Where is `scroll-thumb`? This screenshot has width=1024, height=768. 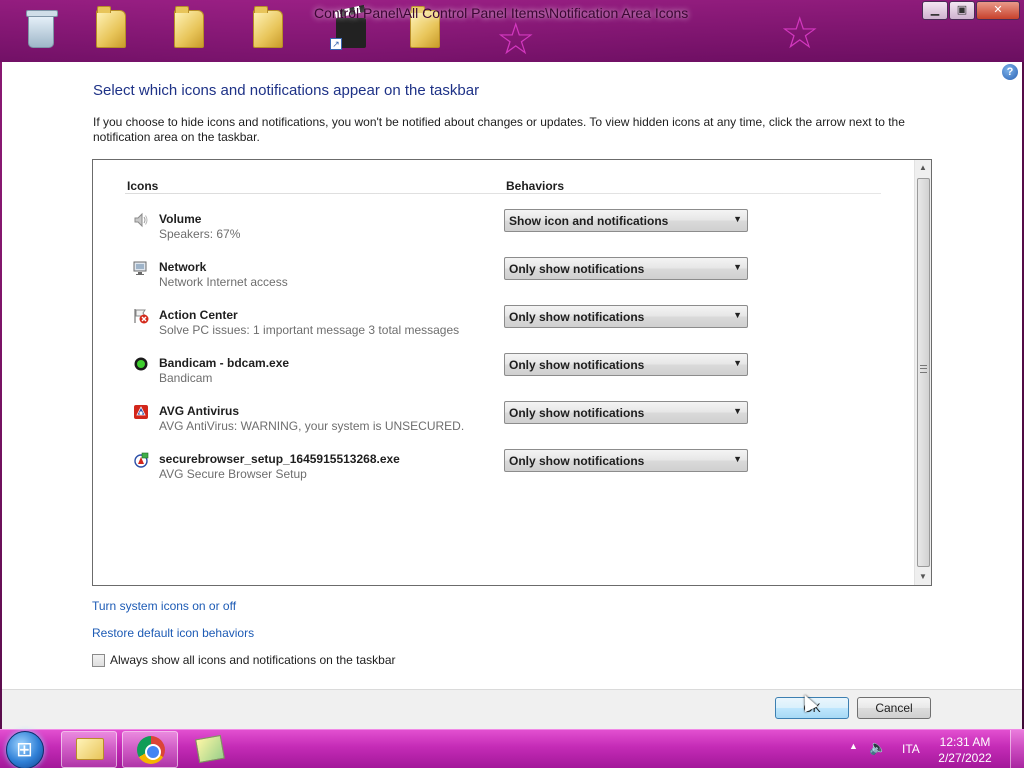
scroll-thumb is located at coordinates (923, 372).